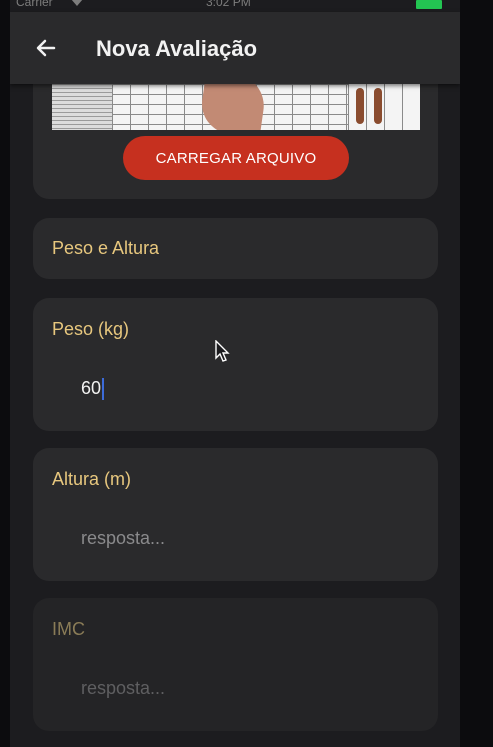 This screenshot has width=493, height=747. What do you see at coordinates (429, 4) in the screenshot?
I see `battery-icon` at bounding box center [429, 4].